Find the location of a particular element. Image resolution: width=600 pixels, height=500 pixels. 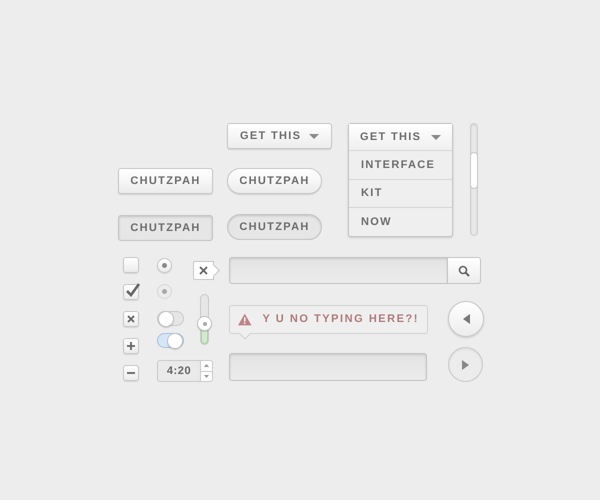

menu-item: NOW is located at coordinates (400, 221).